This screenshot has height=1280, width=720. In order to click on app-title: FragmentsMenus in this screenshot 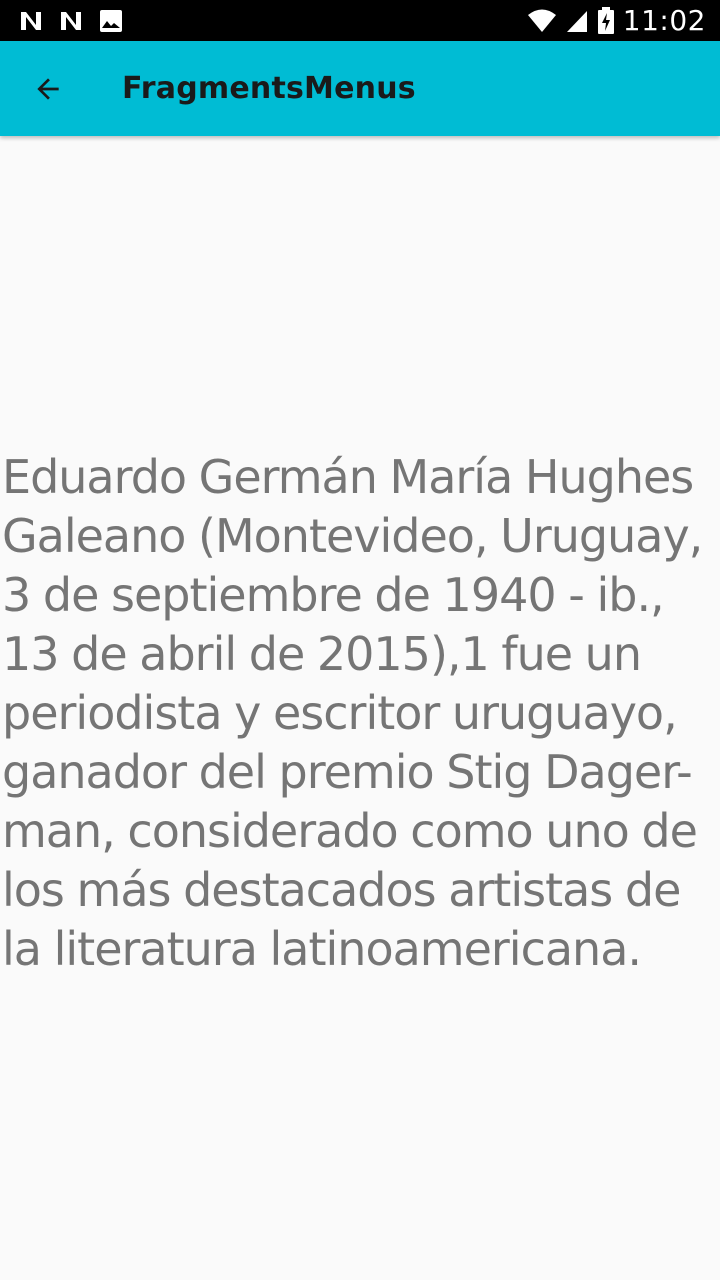, I will do `click(269, 88)`.